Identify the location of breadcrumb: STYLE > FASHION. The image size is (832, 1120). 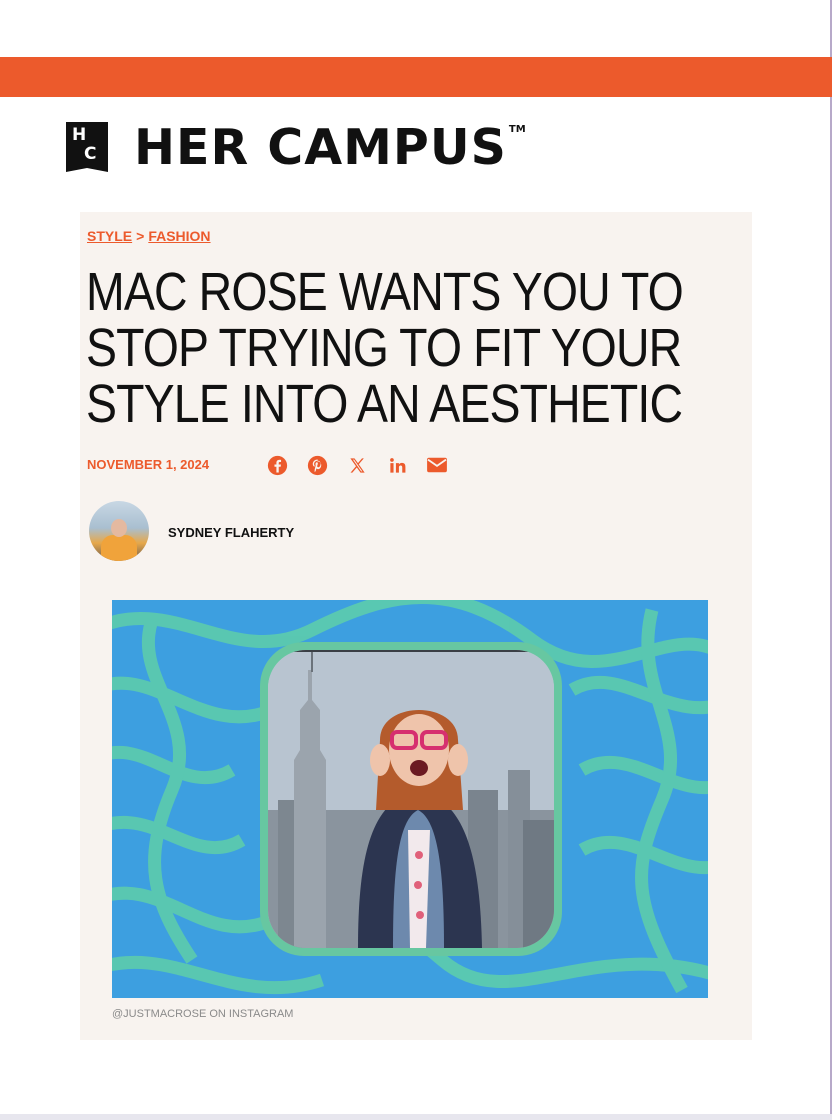
(149, 236).